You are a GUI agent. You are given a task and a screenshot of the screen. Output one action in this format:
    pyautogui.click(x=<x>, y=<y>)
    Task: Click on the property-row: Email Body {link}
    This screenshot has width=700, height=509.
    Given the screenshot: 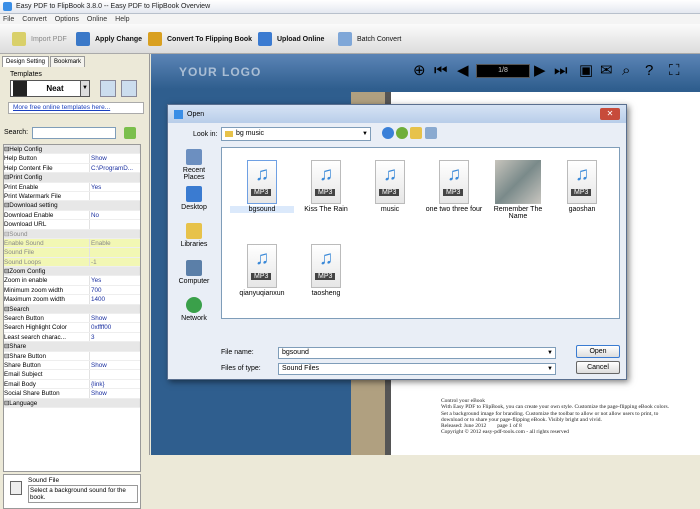 What is the action you would take?
    pyautogui.click(x=72, y=384)
    